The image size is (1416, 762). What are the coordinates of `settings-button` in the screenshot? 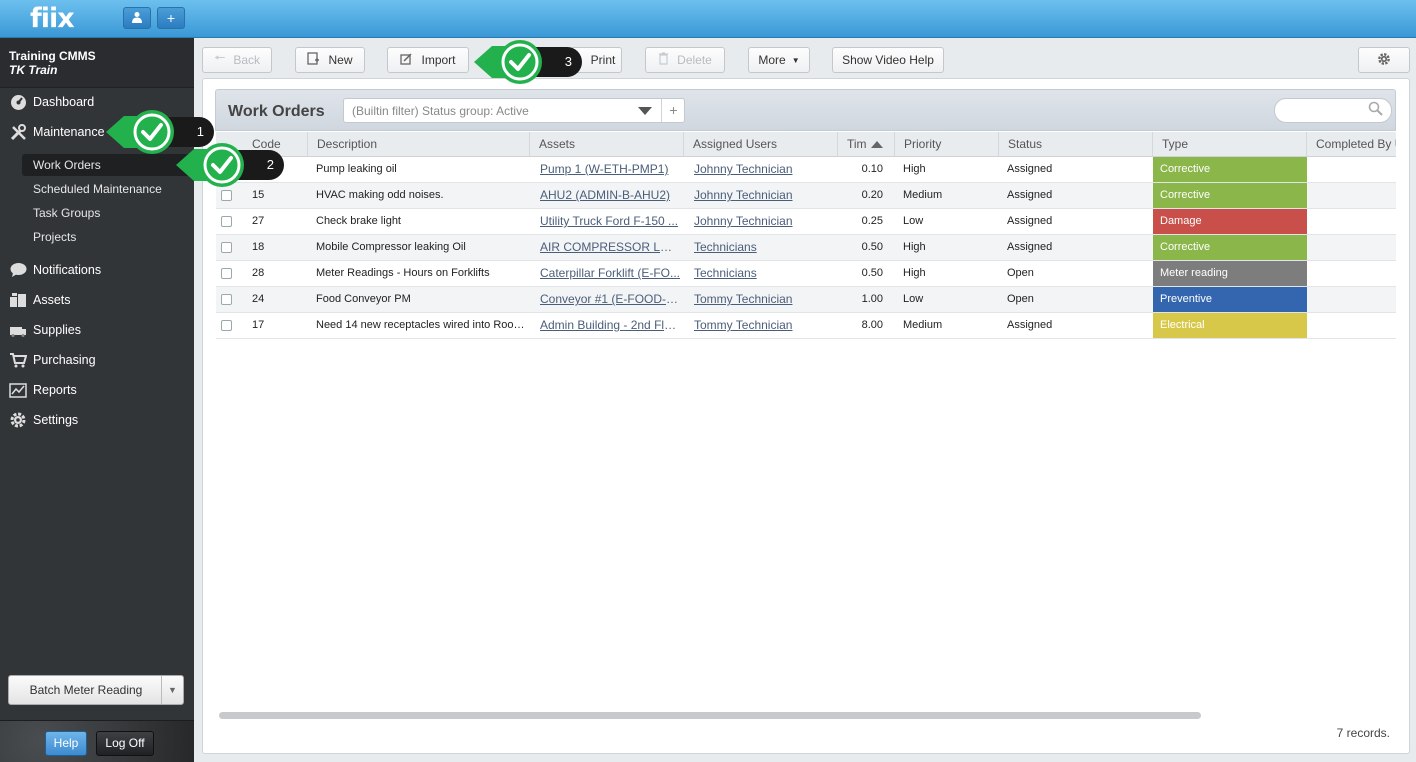 It's located at (1384, 60).